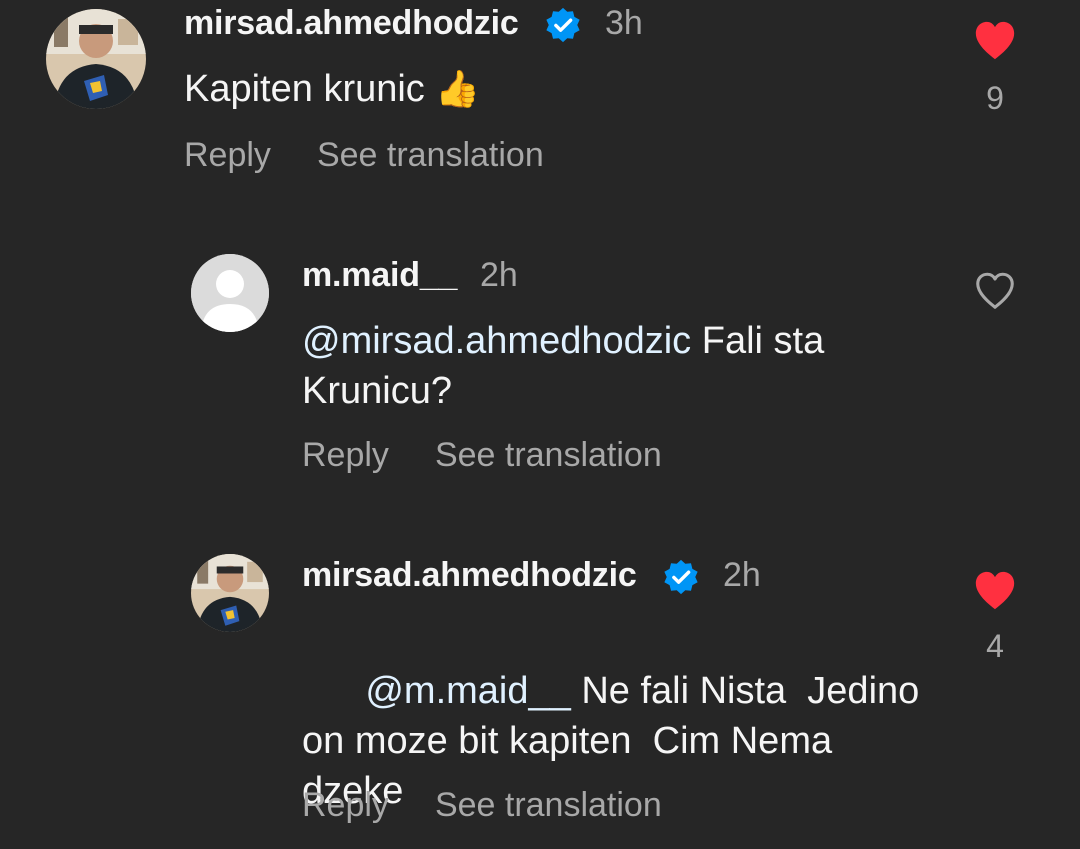 The width and height of the screenshot is (1080, 849). I want to click on comment-time: 3h, so click(624, 23).